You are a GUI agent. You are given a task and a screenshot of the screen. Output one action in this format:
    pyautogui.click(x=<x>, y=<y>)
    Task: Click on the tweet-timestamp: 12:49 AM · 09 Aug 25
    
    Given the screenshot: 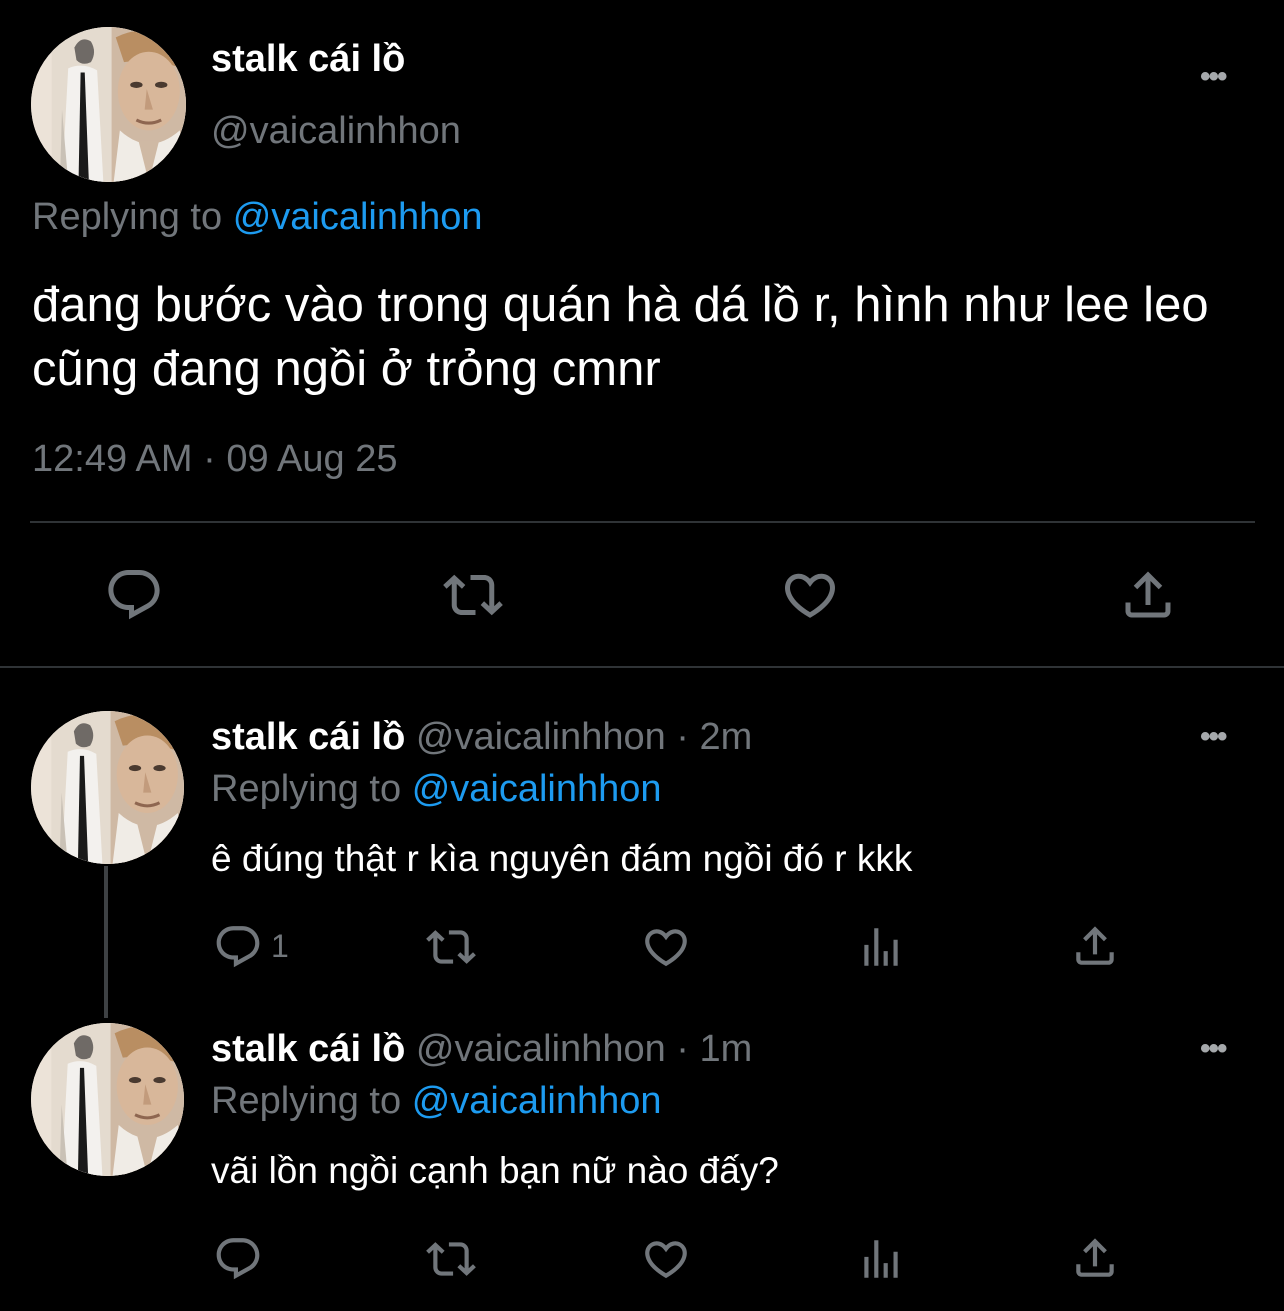 What is the action you would take?
    pyautogui.click(x=215, y=459)
    